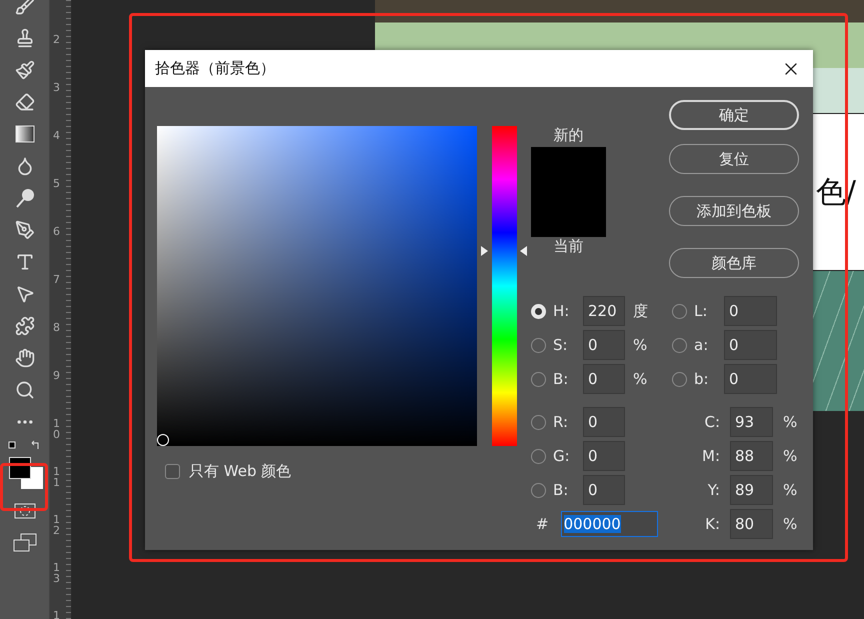 The height and width of the screenshot is (619, 864). What do you see at coordinates (25, 446) in the screenshot?
I see `swap-colors-icon` at bounding box center [25, 446].